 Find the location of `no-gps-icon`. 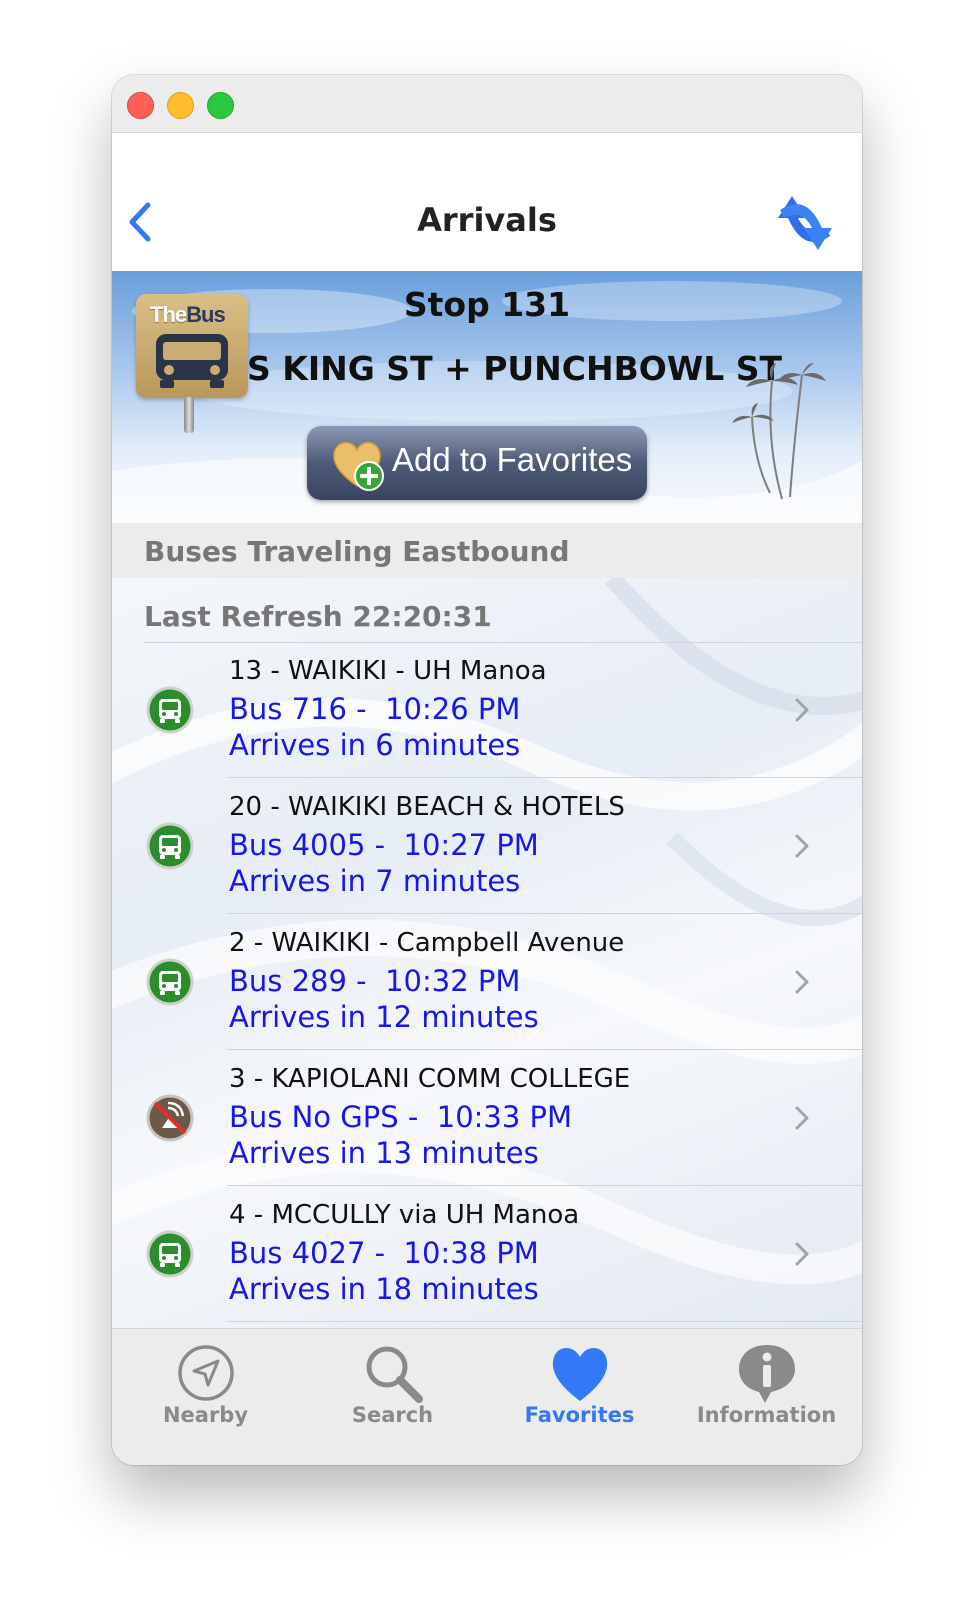

no-gps-icon is located at coordinates (170, 1118).